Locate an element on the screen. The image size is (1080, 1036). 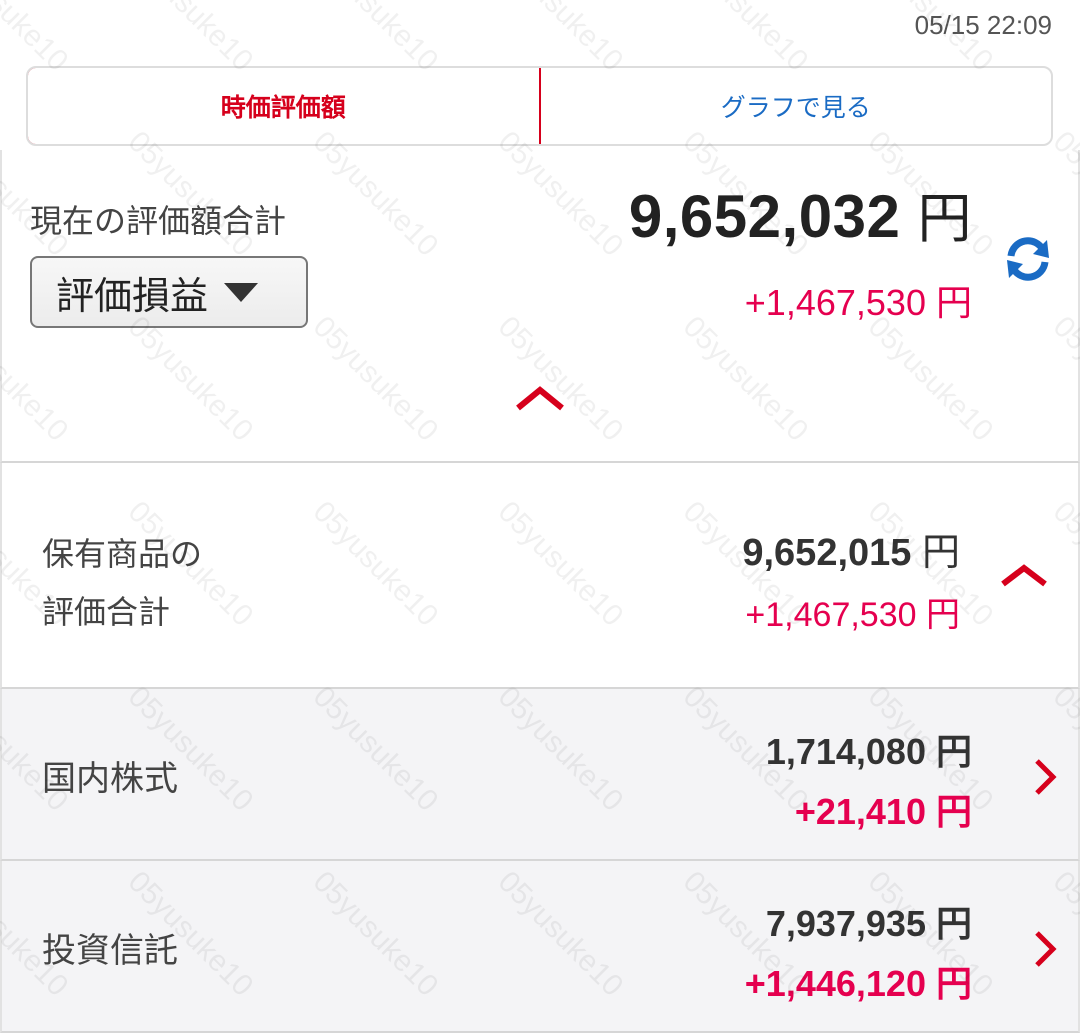
gain-loss-dropdown: 評価損益 is located at coordinates (169, 292).